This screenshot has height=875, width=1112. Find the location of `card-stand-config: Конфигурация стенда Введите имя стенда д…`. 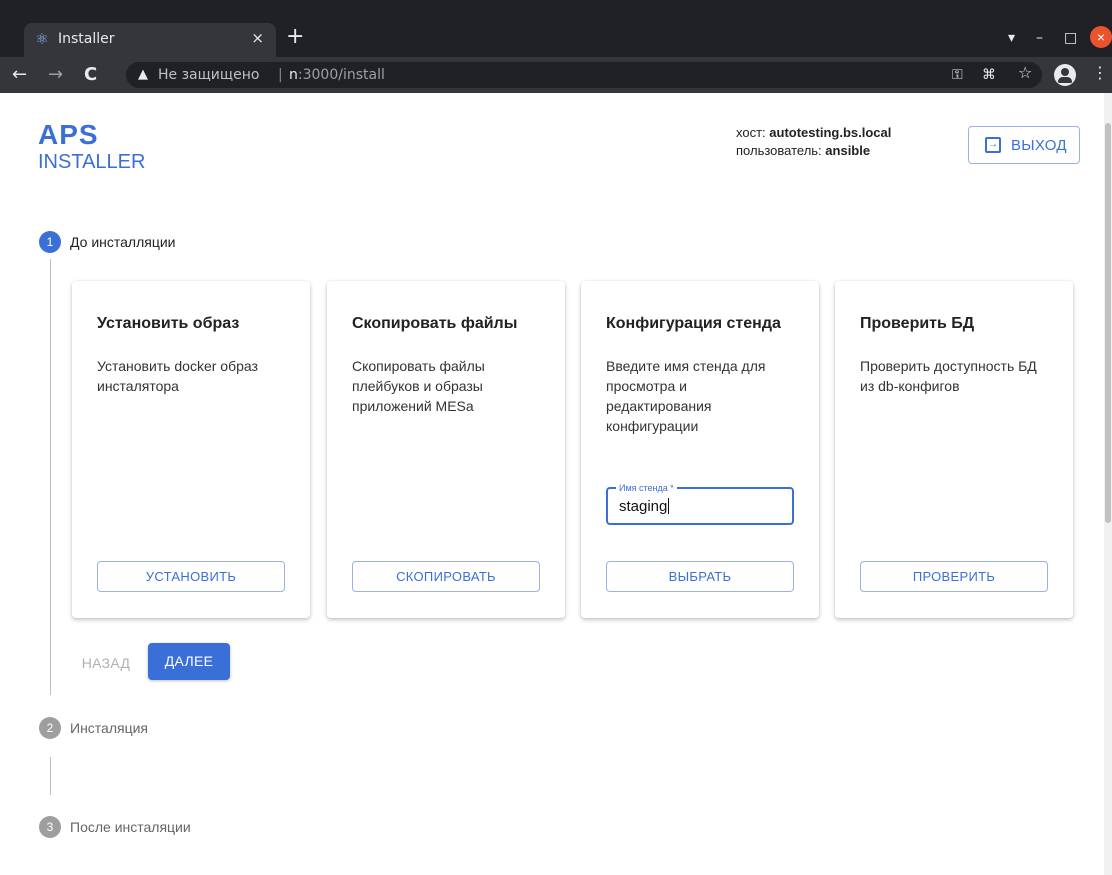

card-stand-config: Конфигурация стенда Введите имя стенда д… is located at coordinates (700, 449).